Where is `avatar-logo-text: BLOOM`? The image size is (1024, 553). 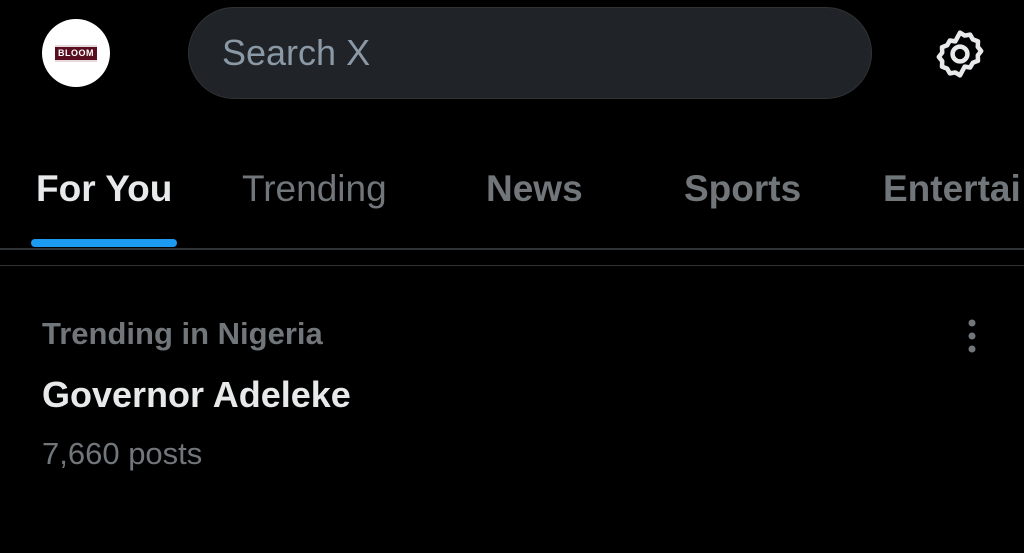 avatar-logo-text: BLOOM is located at coordinates (76, 53).